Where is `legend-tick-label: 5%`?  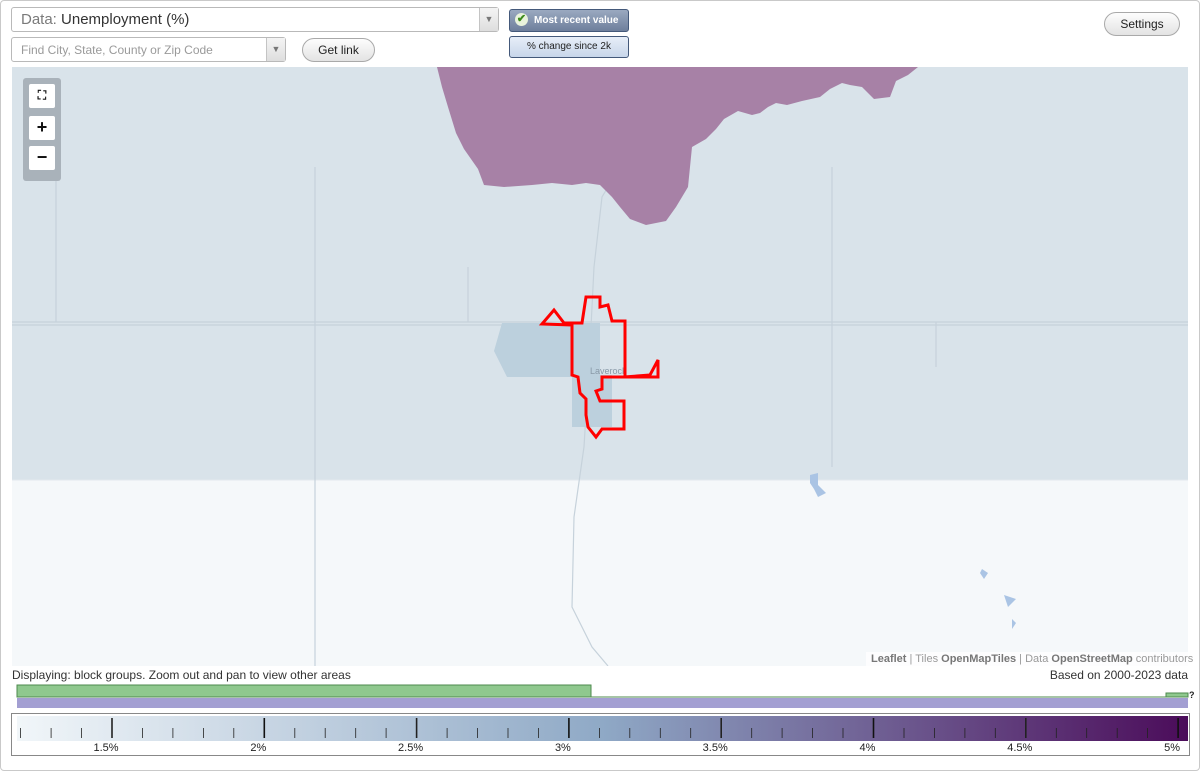
legend-tick-label: 5% is located at coordinates (1172, 748).